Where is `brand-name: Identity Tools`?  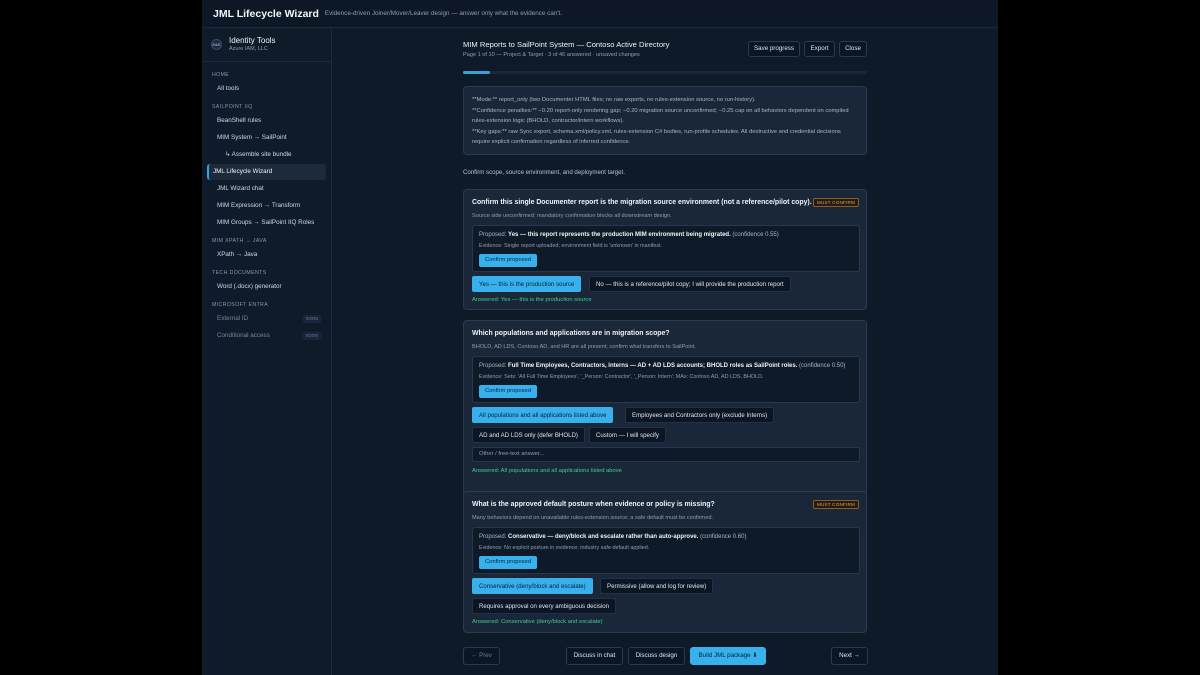
brand-name: Identity Tools is located at coordinates (252, 40).